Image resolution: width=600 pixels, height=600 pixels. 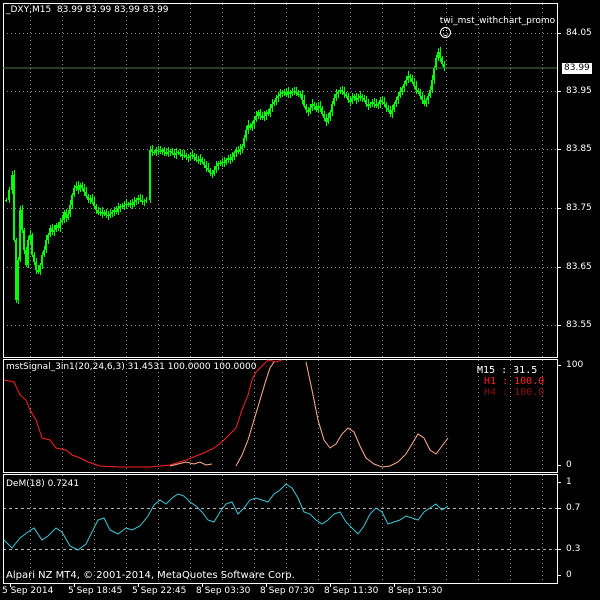 What do you see at coordinates (494, 43) in the screenshot?
I see `ea-label: twi_mst_withchart_promo` at bounding box center [494, 43].